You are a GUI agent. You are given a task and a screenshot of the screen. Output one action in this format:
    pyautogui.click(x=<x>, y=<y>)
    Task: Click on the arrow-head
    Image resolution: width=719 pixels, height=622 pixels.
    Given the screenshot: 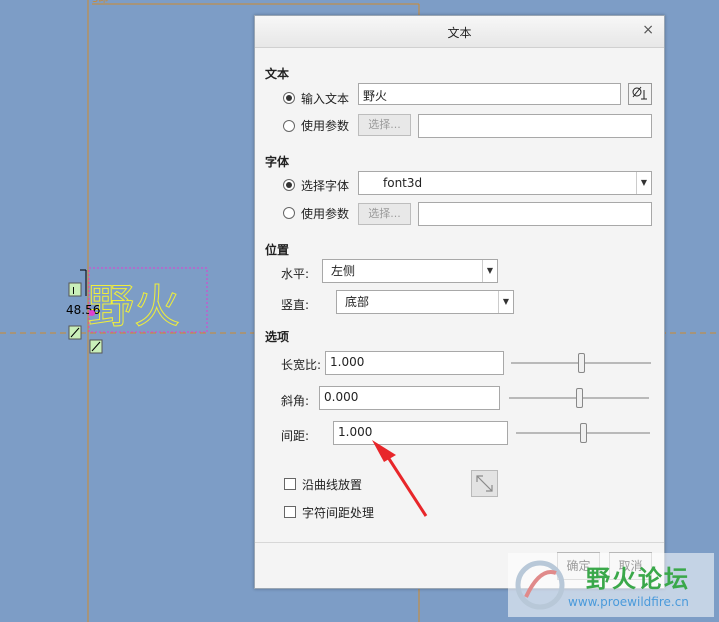 What is the action you would take?
    pyautogui.click(x=384, y=451)
    